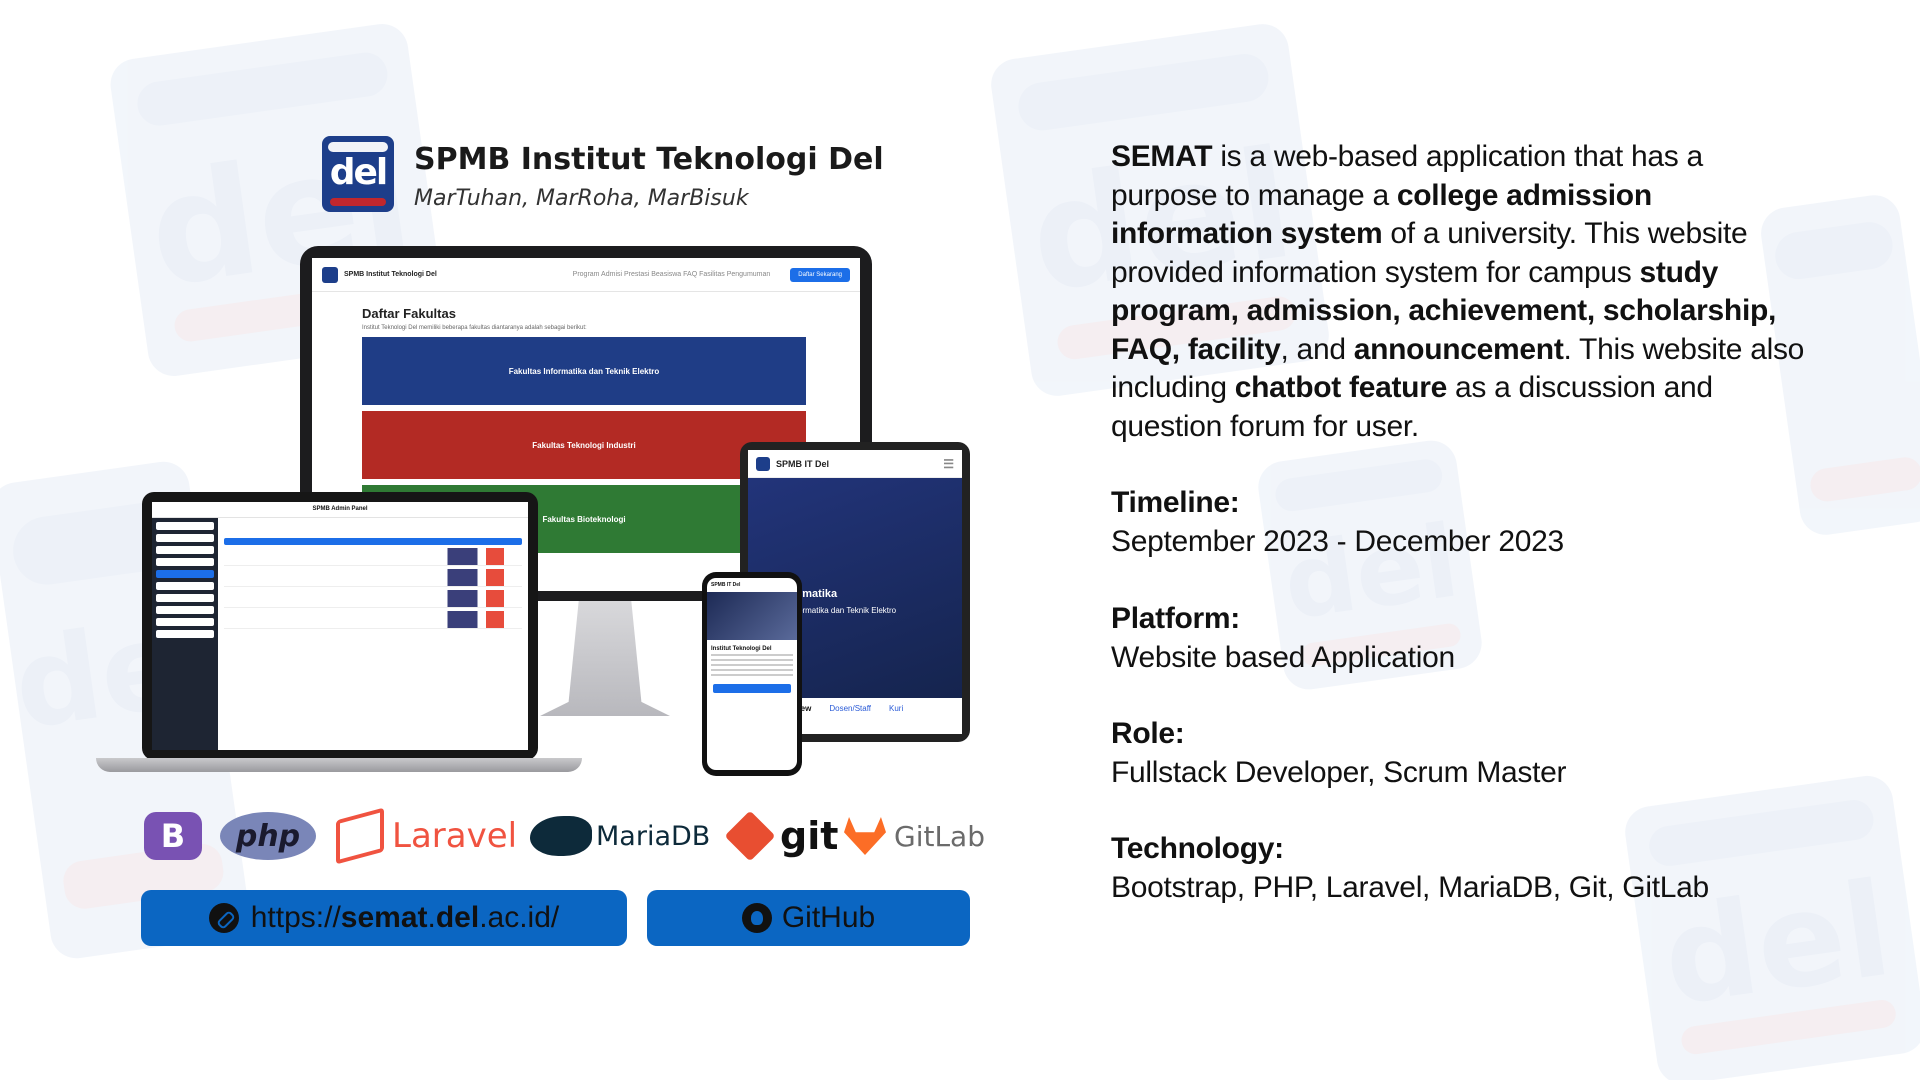 The image size is (1920, 1080). Describe the element at coordinates (855, 464) in the screenshot. I see `tablet-navbar: SPMB IT Del ☰` at that location.